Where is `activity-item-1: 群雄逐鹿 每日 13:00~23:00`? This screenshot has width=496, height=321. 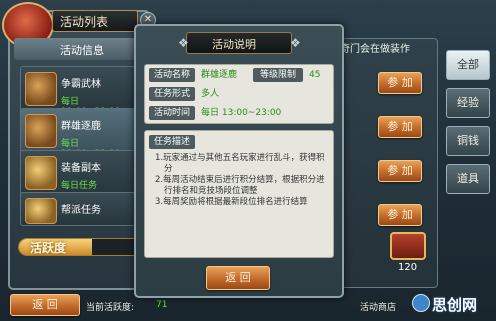 activity-item-1: 群雄逐鹿 每日 13:00~23:00 is located at coordinates (79, 133).